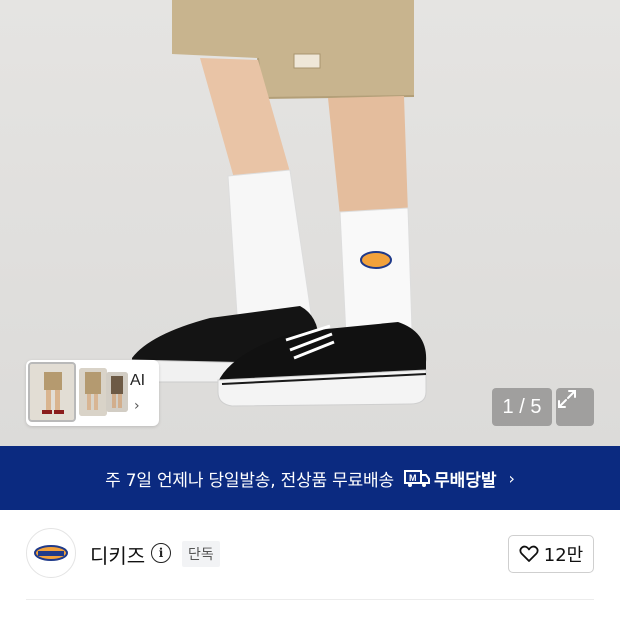 This screenshot has width=620, height=620. What do you see at coordinates (117, 554) in the screenshot?
I see `brand-name: 디키즈` at bounding box center [117, 554].